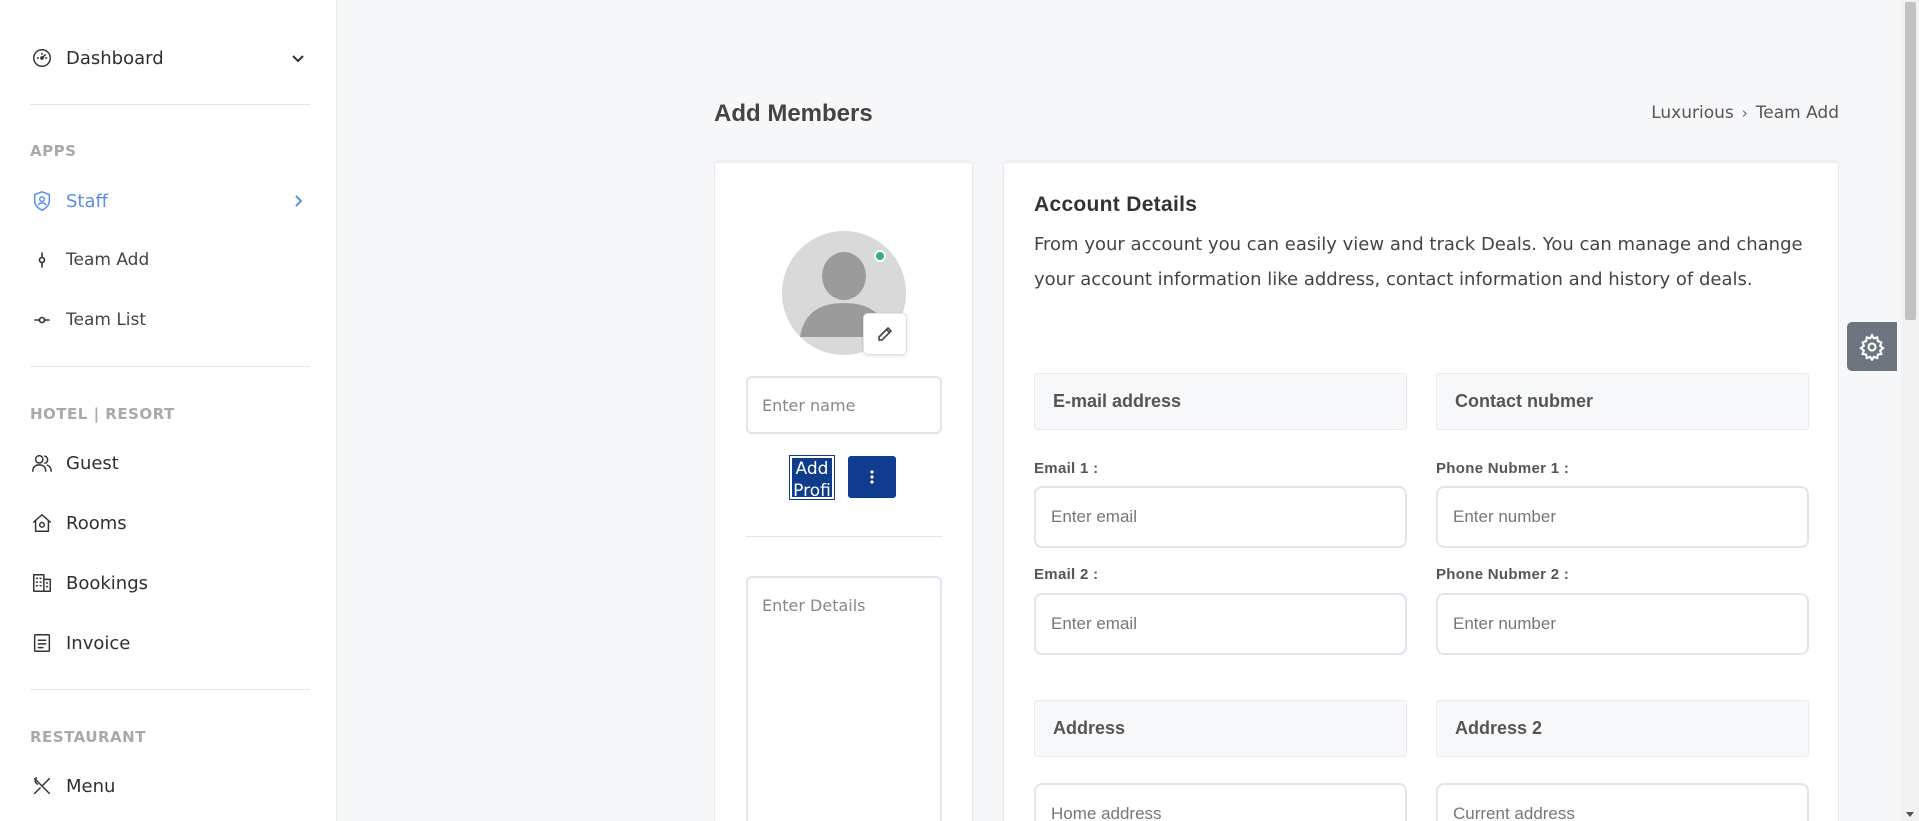 The height and width of the screenshot is (821, 1919). What do you see at coordinates (42, 583) in the screenshot?
I see `building-icon` at bounding box center [42, 583].